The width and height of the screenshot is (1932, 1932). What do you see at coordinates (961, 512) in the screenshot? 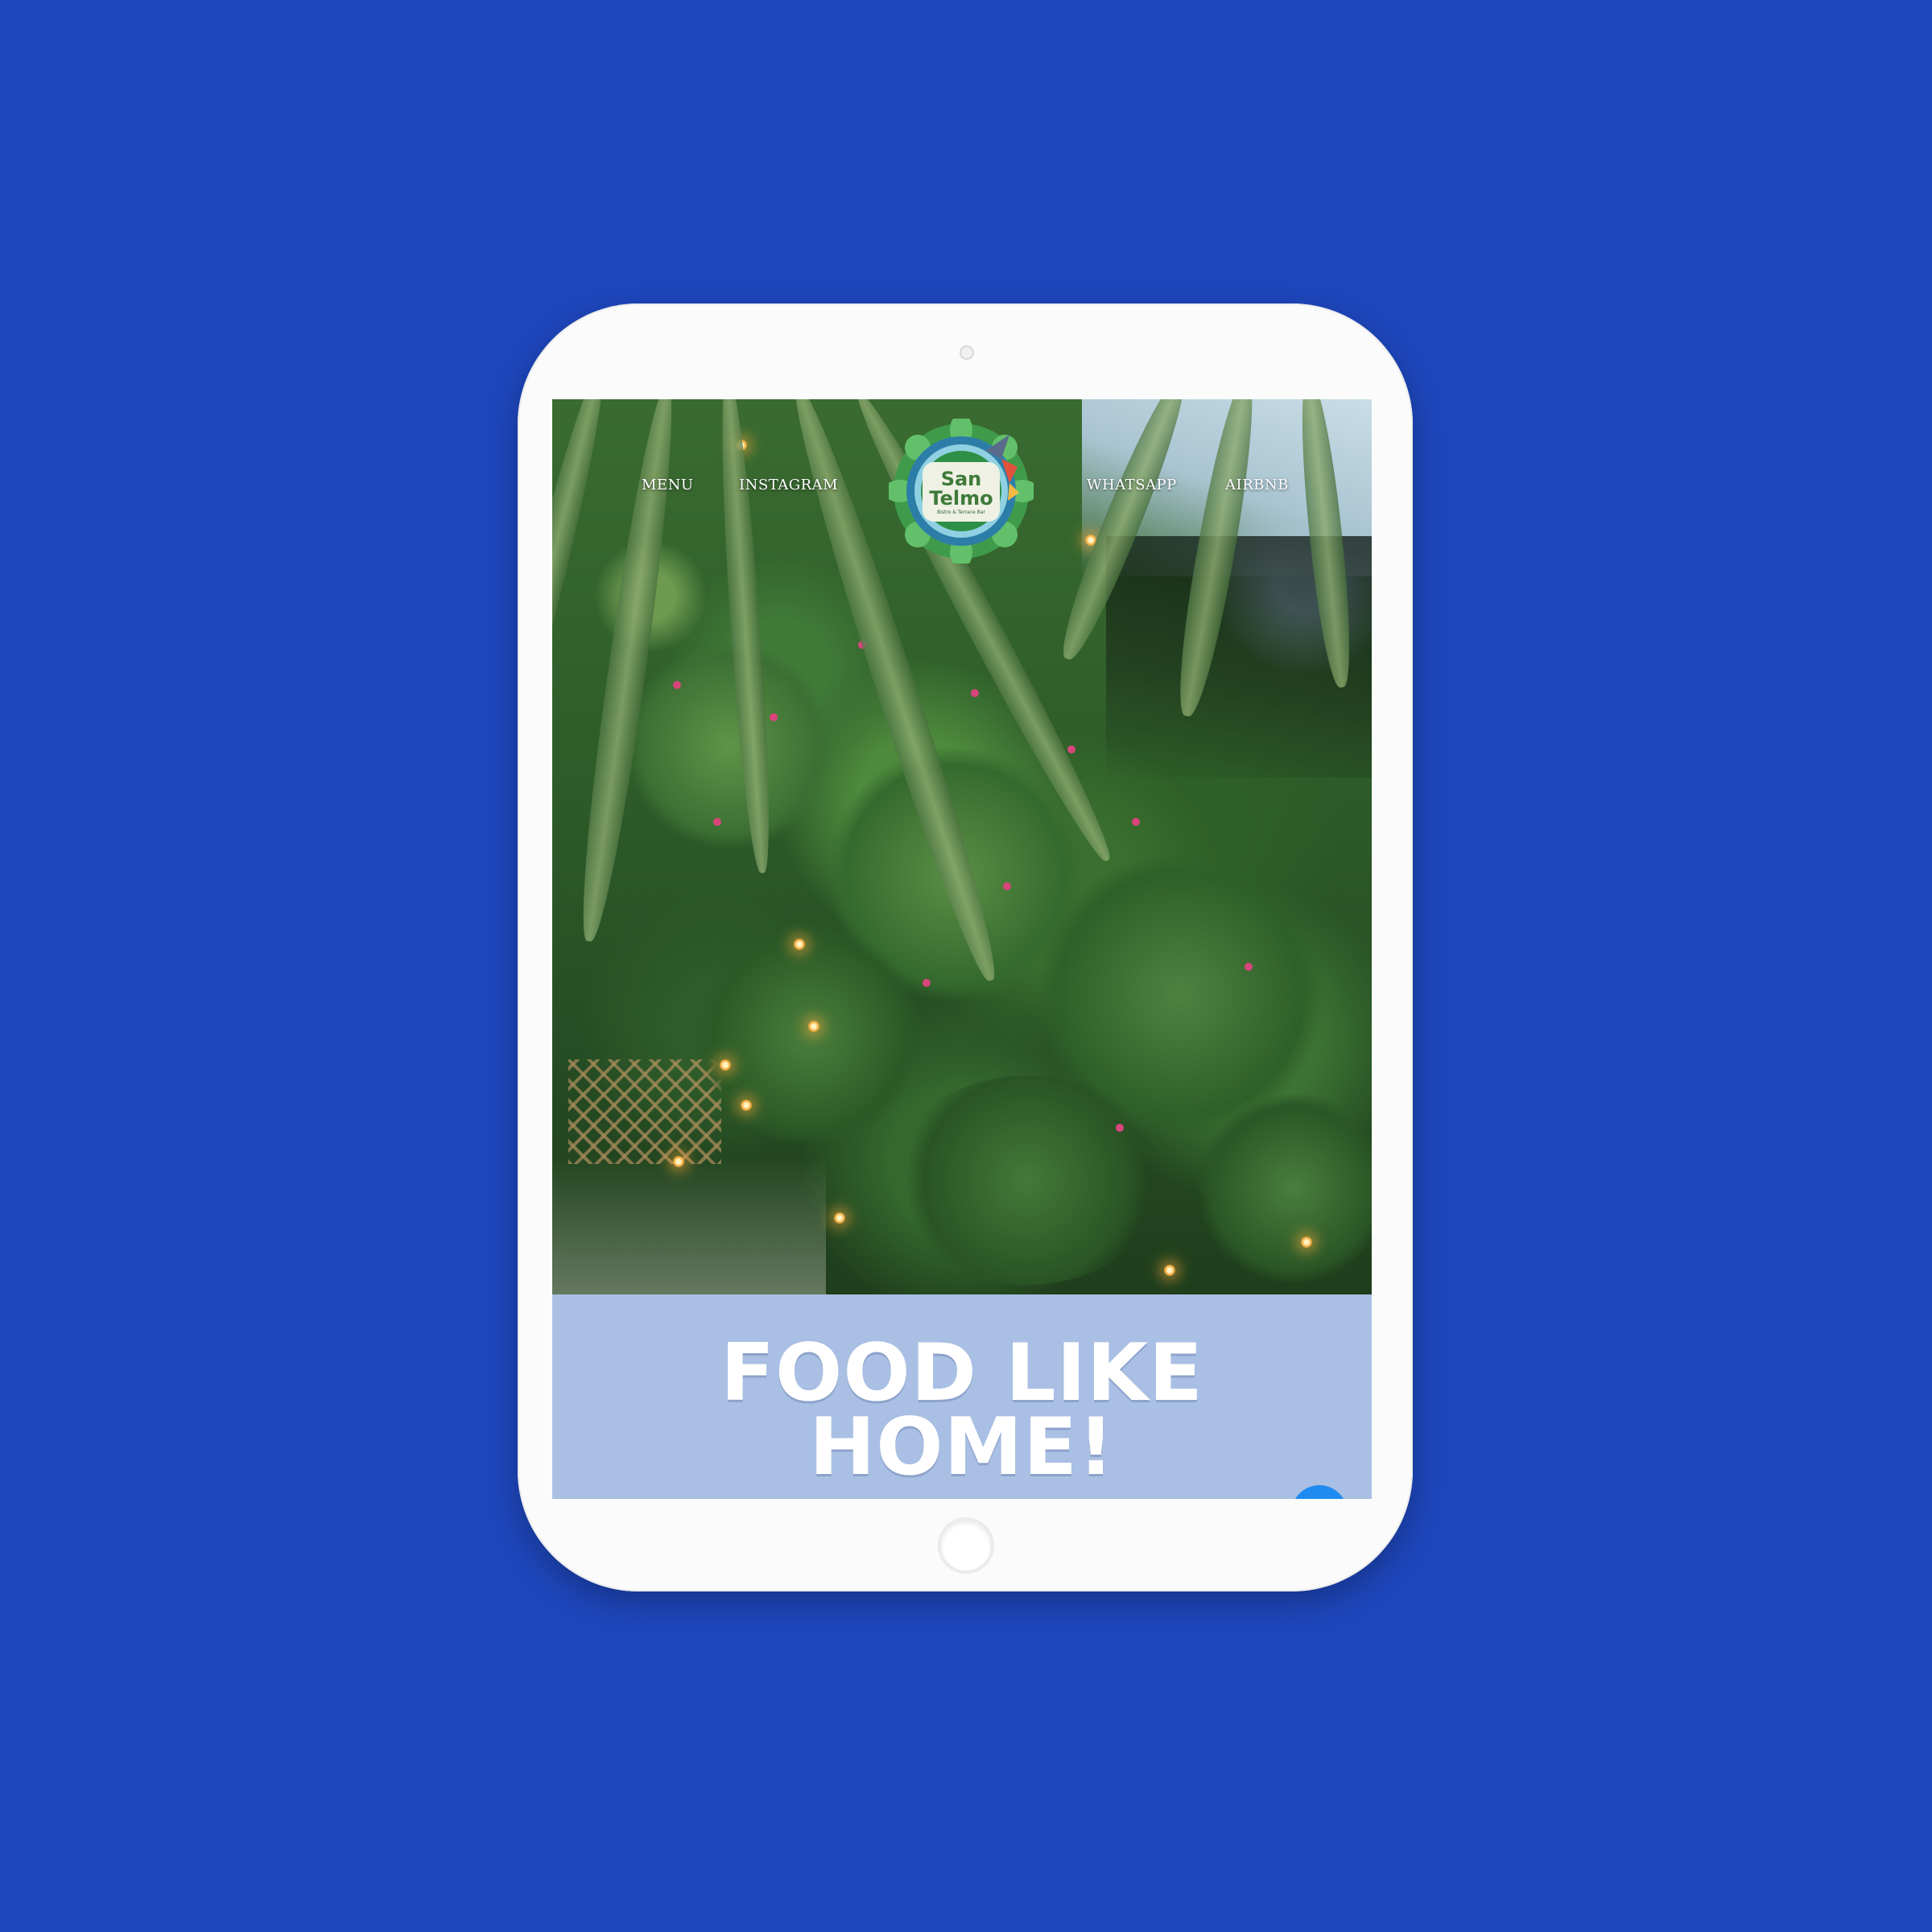
I see `logo-tagline: Bistro & Terrace Bar` at bounding box center [961, 512].